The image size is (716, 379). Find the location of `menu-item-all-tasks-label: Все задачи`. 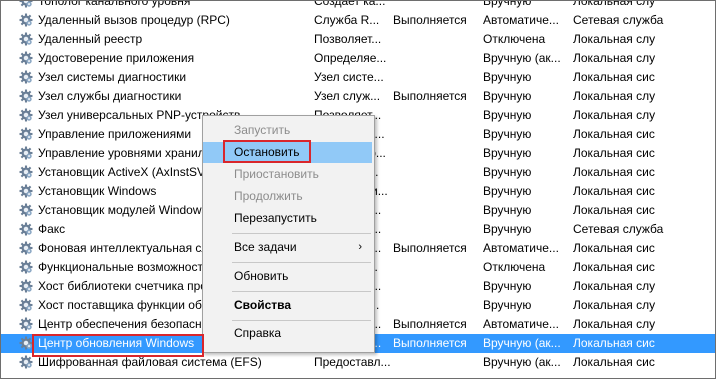

menu-item-all-tasks-label: Все задачи is located at coordinates (265, 247).